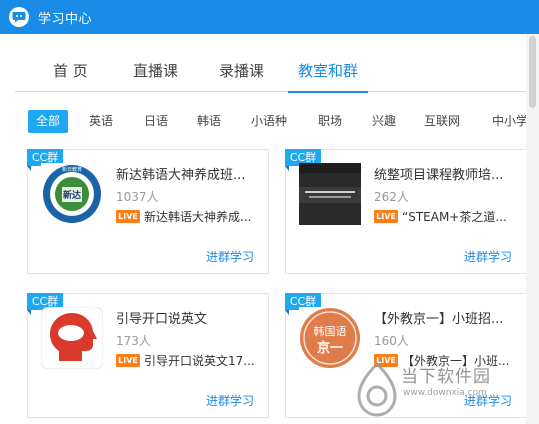 This screenshot has height=424, width=539. What do you see at coordinates (330, 331) in the screenshot?
I see `logo-top-text: 韩国语` at bounding box center [330, 331].